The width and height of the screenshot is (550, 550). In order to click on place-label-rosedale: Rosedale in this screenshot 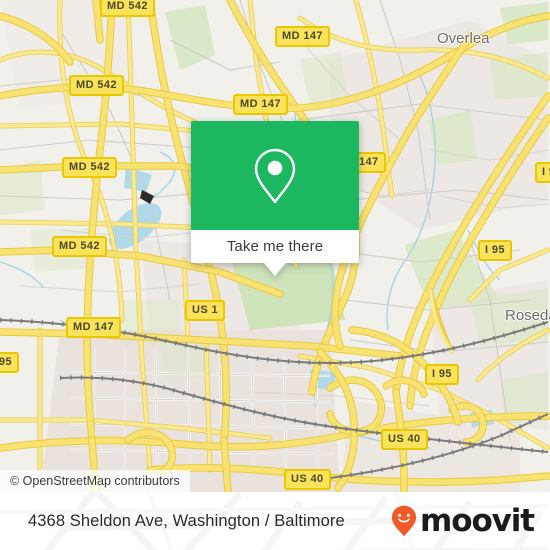, I will do `click(527, 315)`.